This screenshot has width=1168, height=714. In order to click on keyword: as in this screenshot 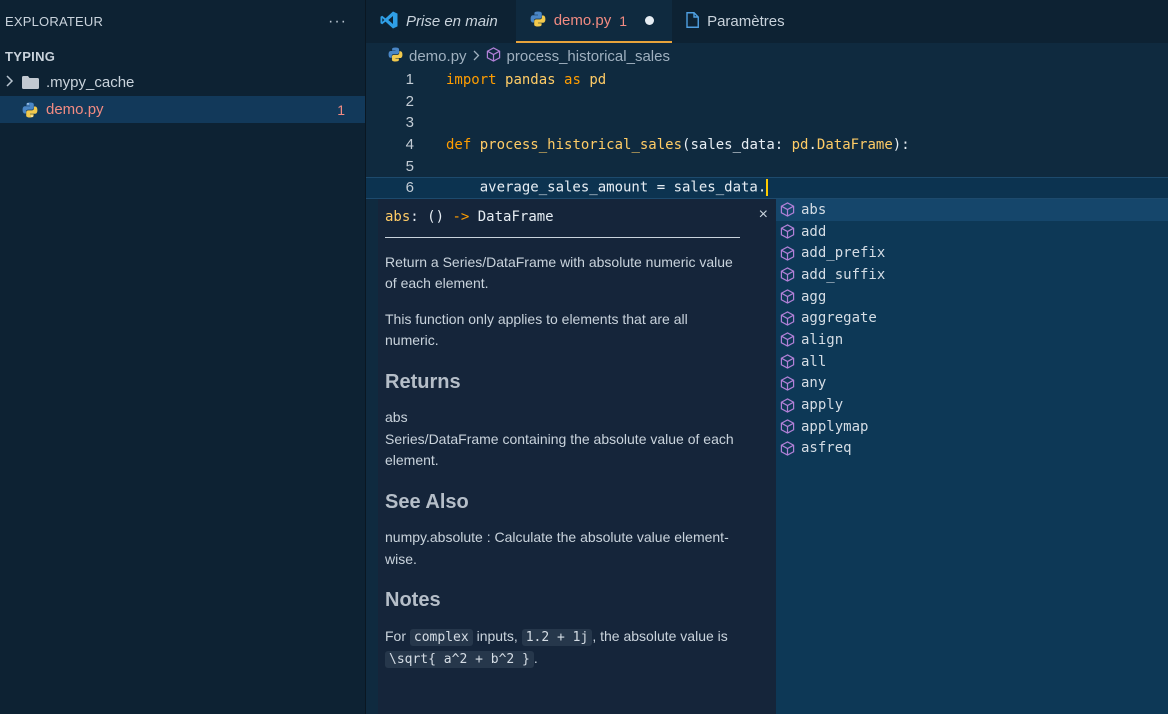, I will do `click(572, 79)`.